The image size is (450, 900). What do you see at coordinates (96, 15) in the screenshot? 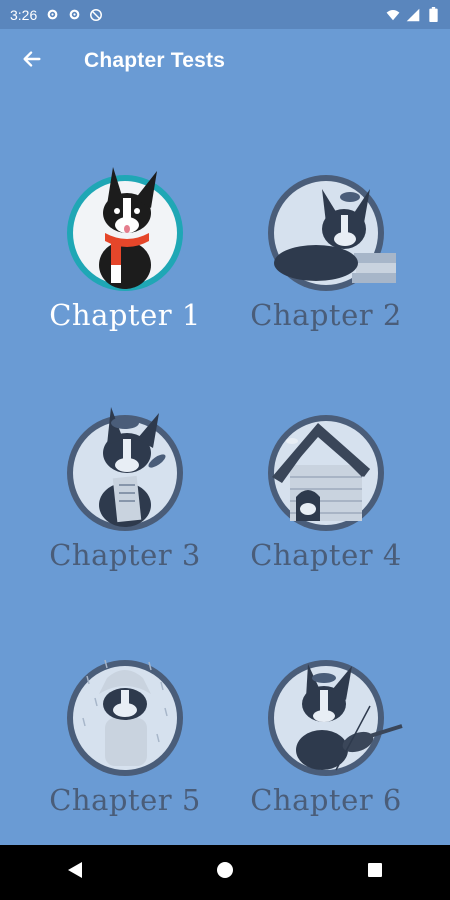
I see `sync-off-icon` at bounding box center [96, 15].